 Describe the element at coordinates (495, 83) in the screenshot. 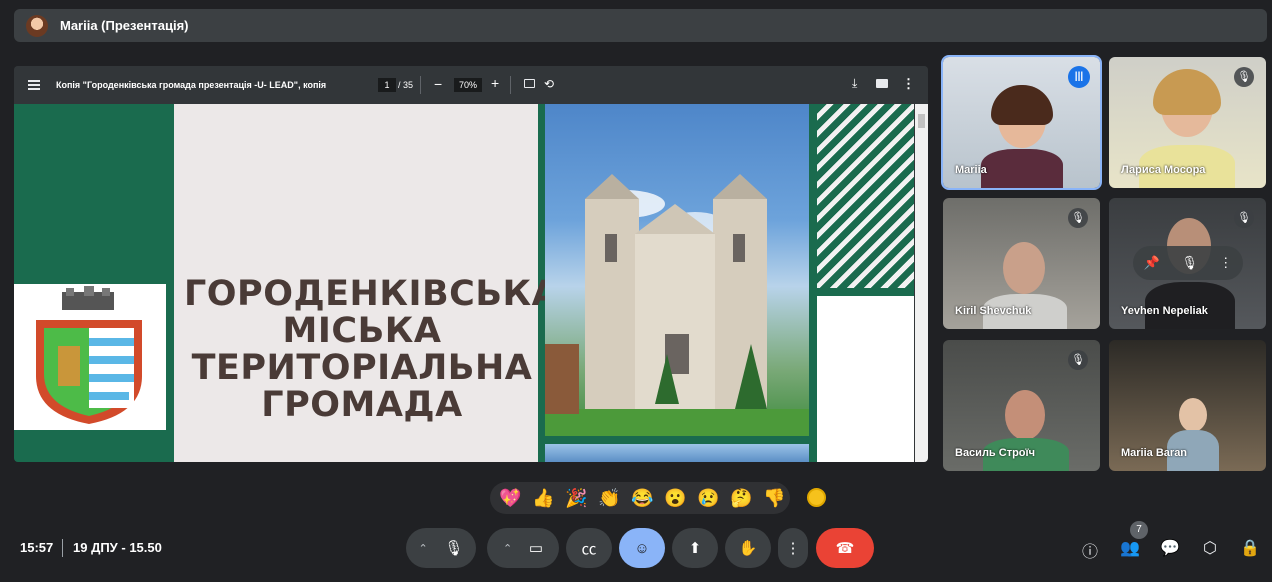

I see `zoom-in-icon: +` at that location.